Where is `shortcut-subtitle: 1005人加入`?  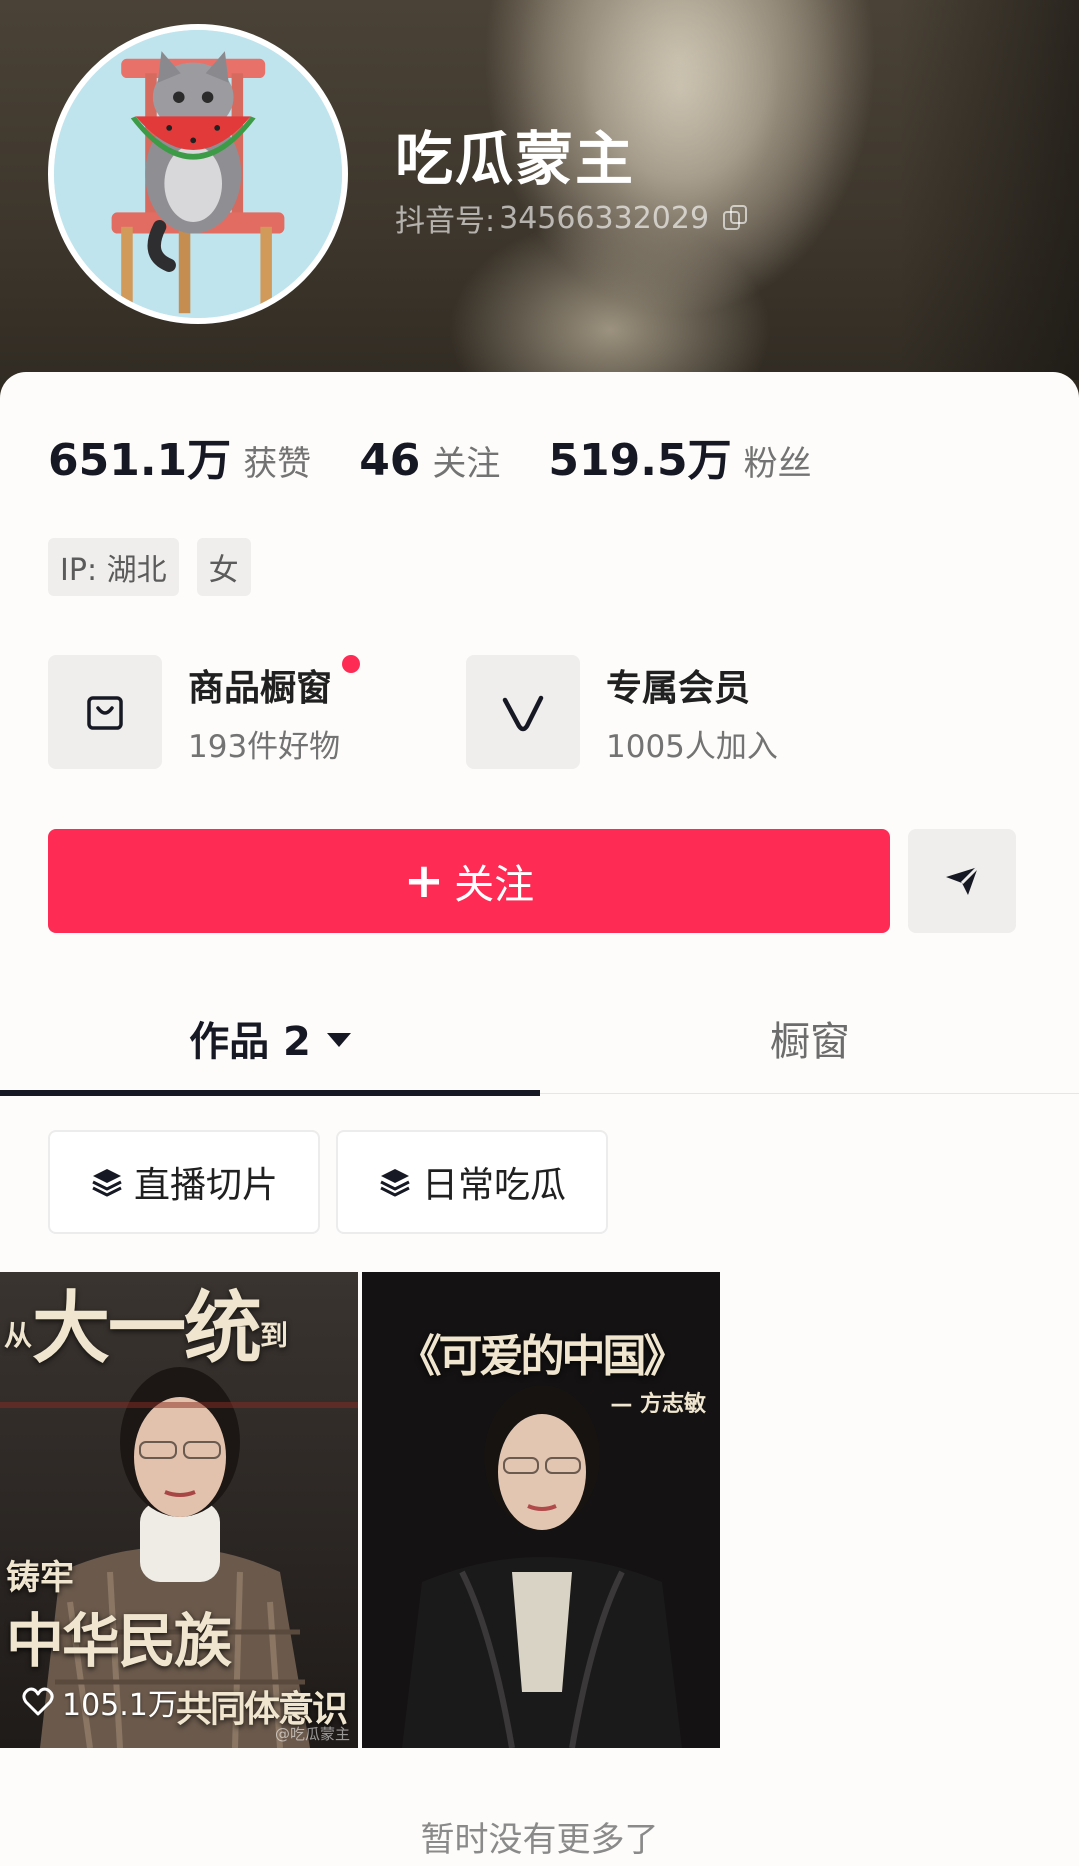 shortcut-subtitle: 1005人加入 is located at coordinates (692, 746).